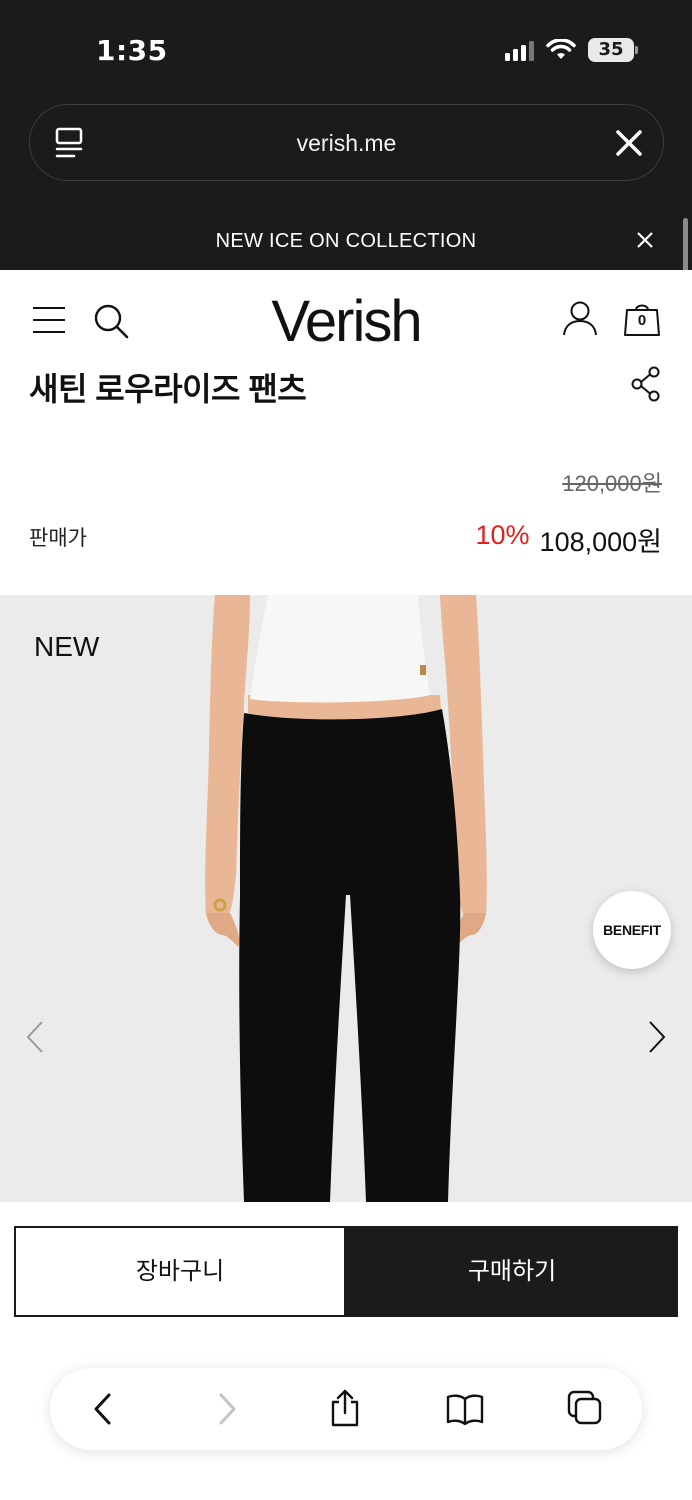 The height and width of the screenshot is (1500, 692). Describe the element at coordinates (600, 542) in the screenshot. I see `sale-price: 108,000원` at that location.